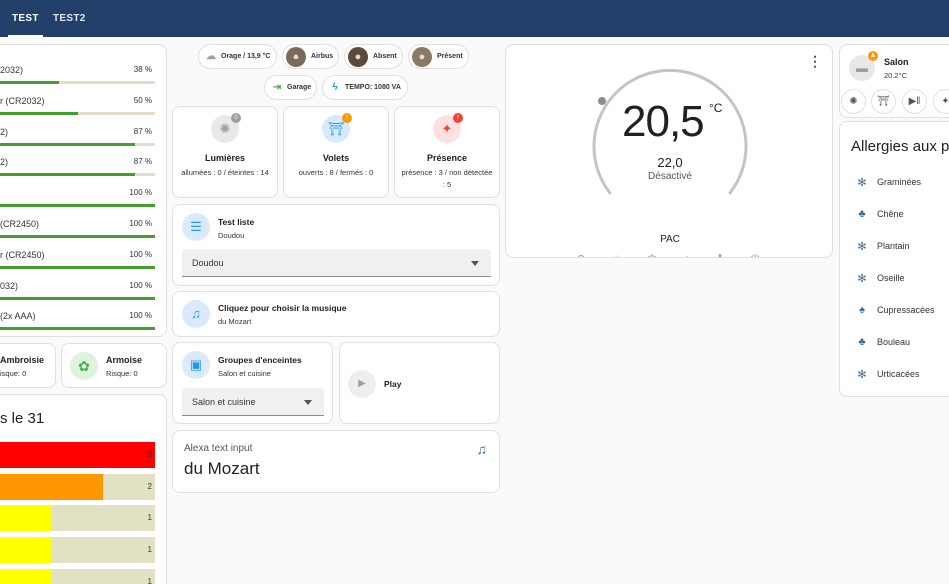 The height and width of the screenshot is (584, 949). Describe the element at coordinates (347, 118) in the screenshot. I see `shutters-badge: !` at that location.